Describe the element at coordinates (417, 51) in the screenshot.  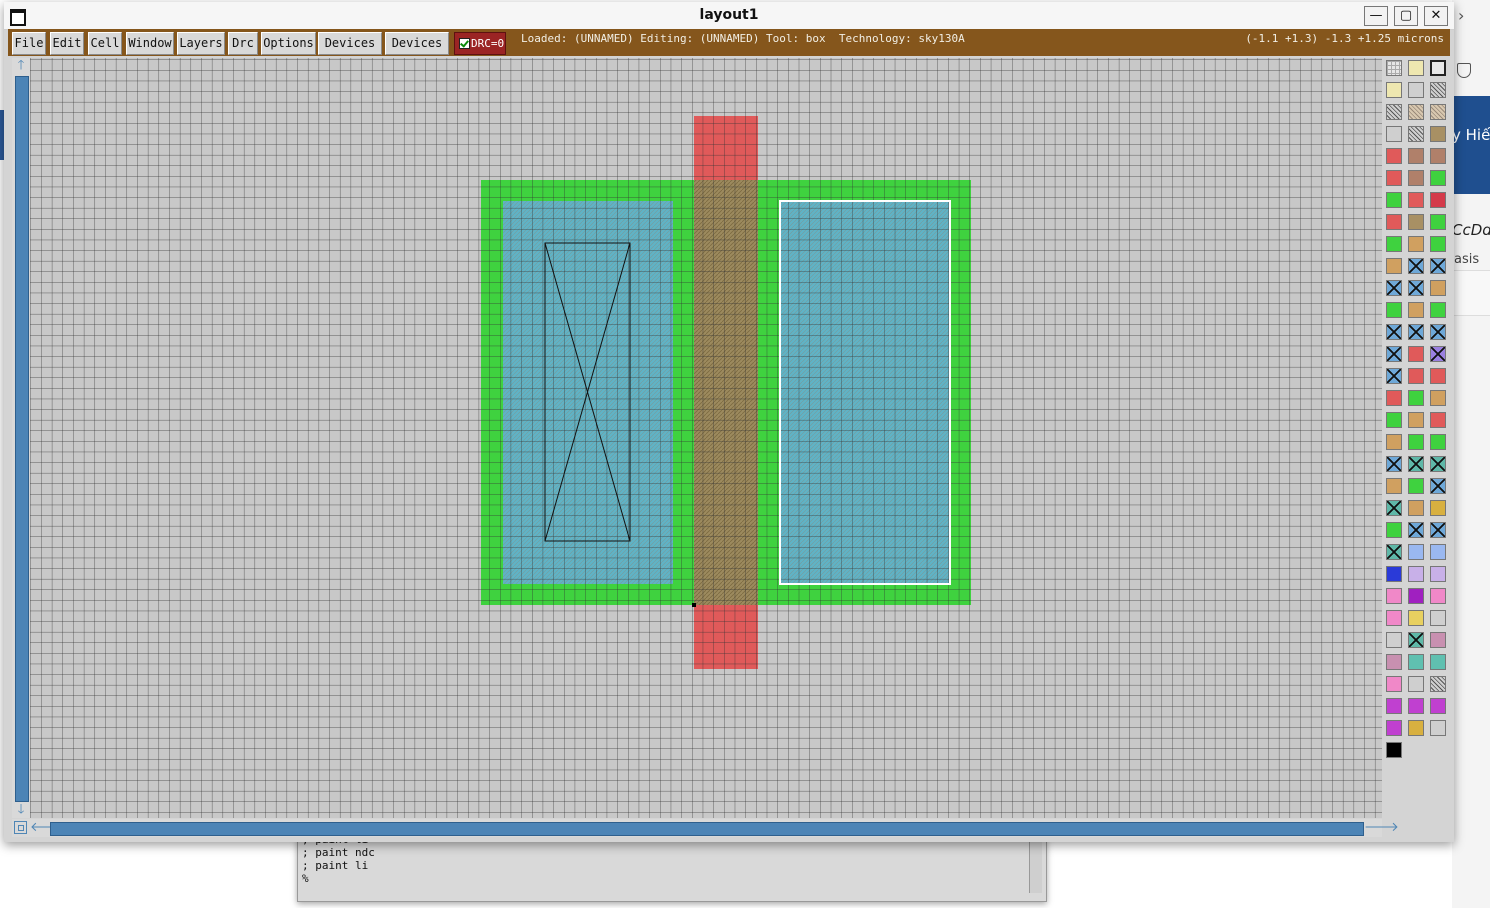
I see `menu-devices-2: Devices 2` at that location.